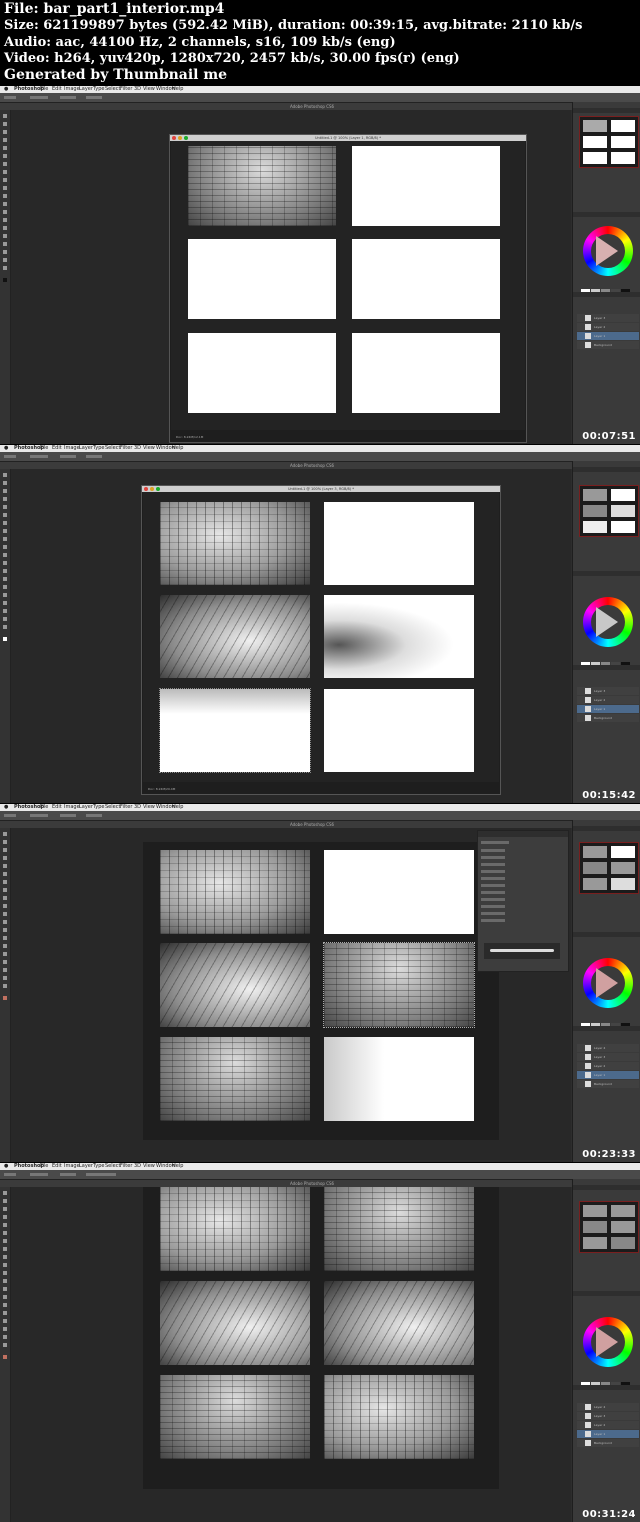  Describe the element at coordinates (5, 842) in the screenshot. I see `marquee-tool-icon` at that location.